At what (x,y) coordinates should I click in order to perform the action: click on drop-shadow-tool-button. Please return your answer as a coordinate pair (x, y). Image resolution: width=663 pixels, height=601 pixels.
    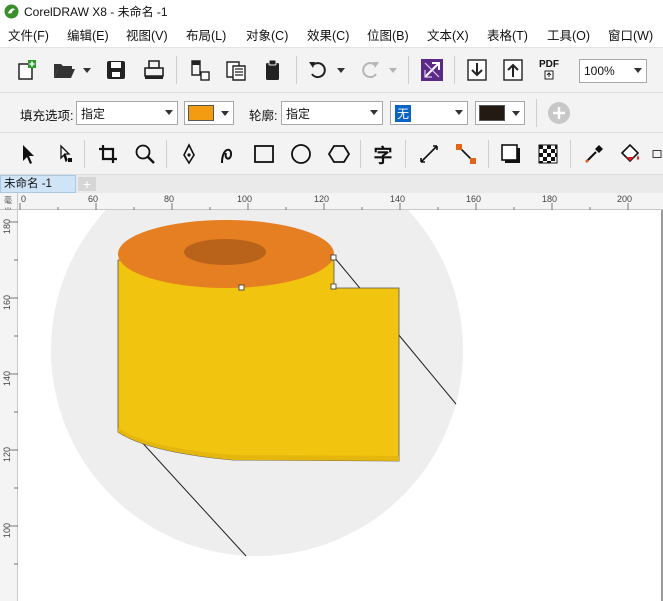
    Looking at the image, I should click on (511, 154).